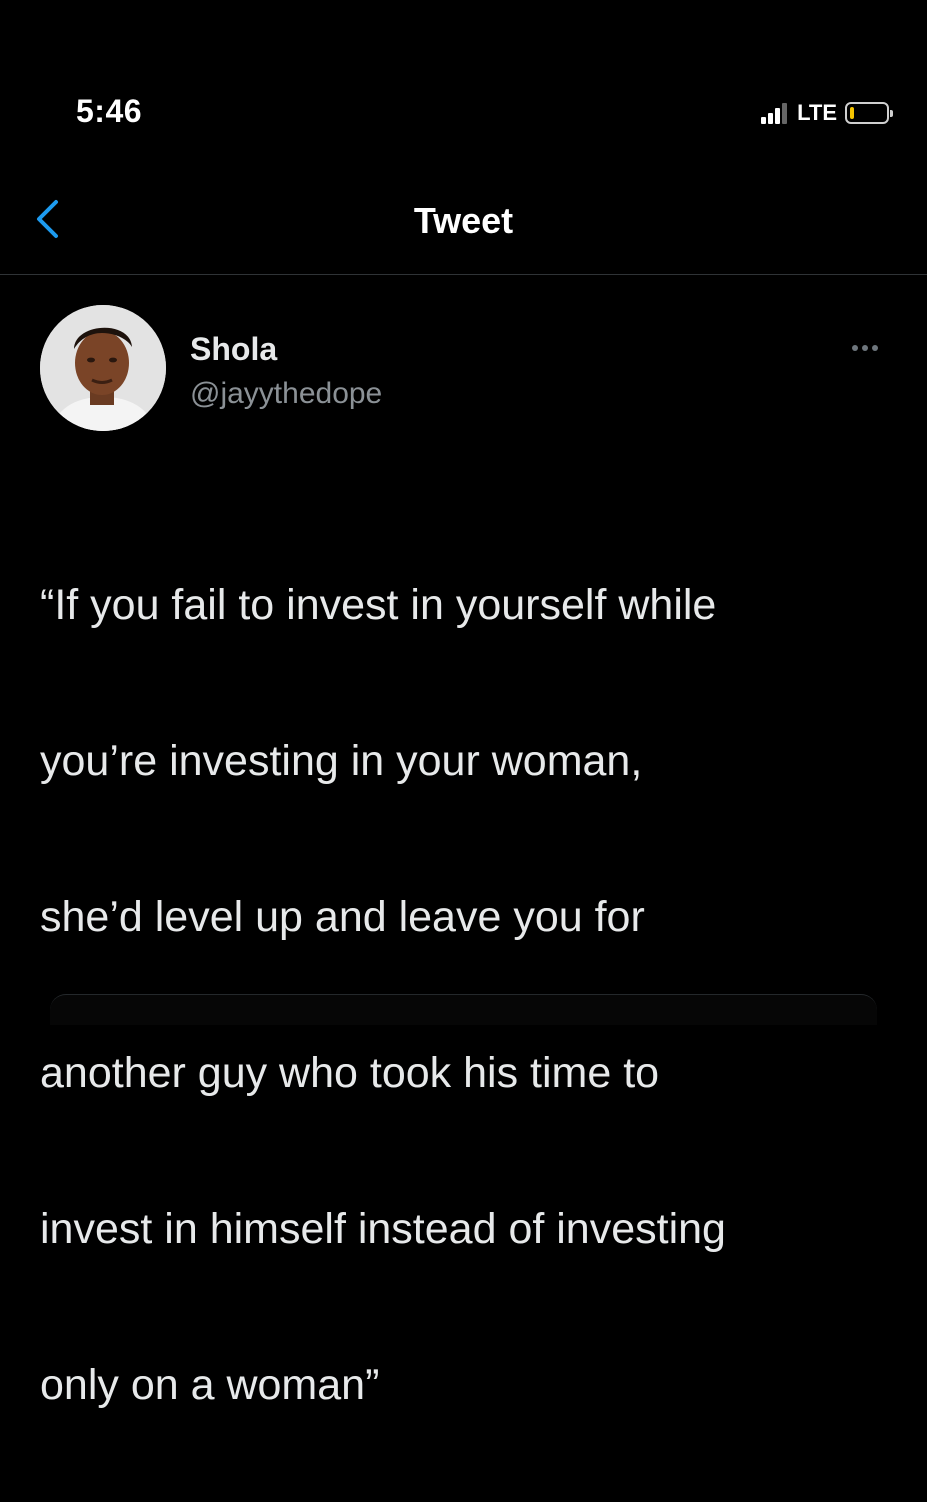  I want to click on battery-level, so click(852, 113).